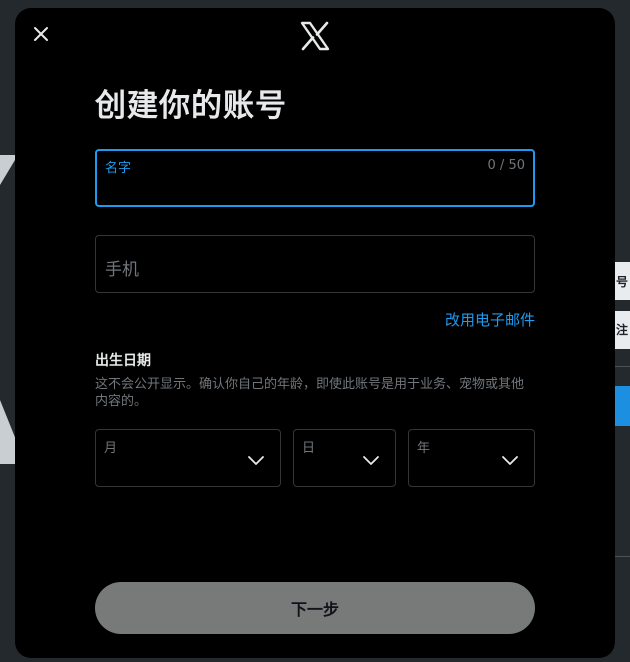 The image size is (630, 662). What do you see at coordinates (315, 264) in the screenshot?
I see `phone-field: 手机` at bounding box center [315, 264].